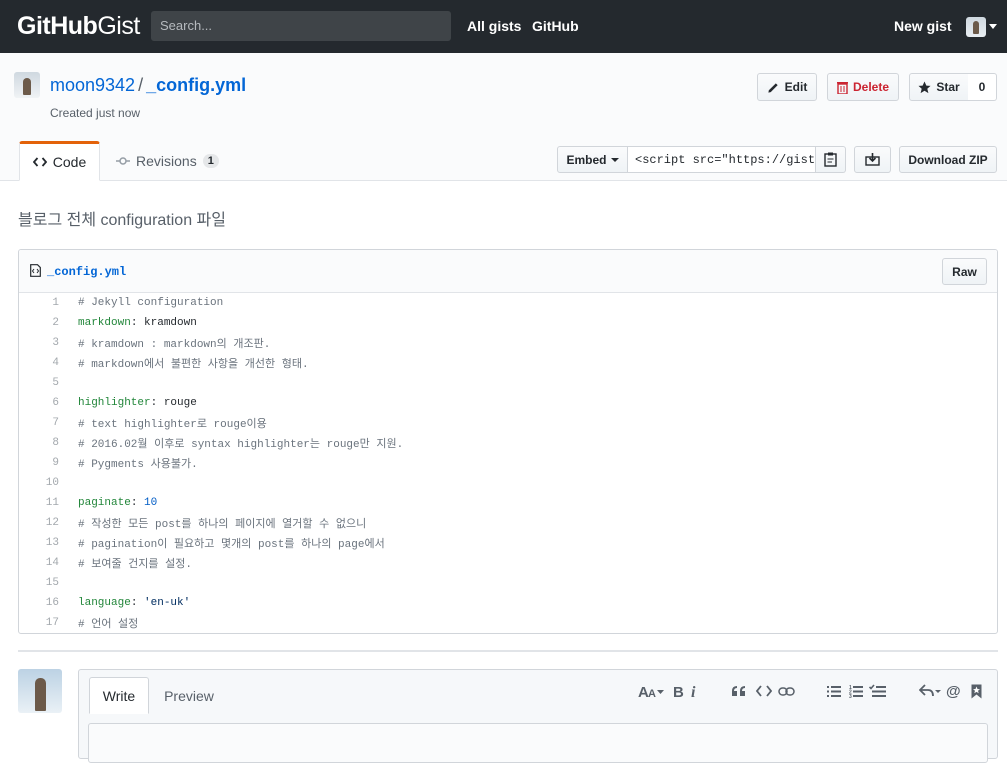 The height and width of the screenshot is (763, 1007). I want to click on code-line: 11 paginate: 10, so click(508, 503).